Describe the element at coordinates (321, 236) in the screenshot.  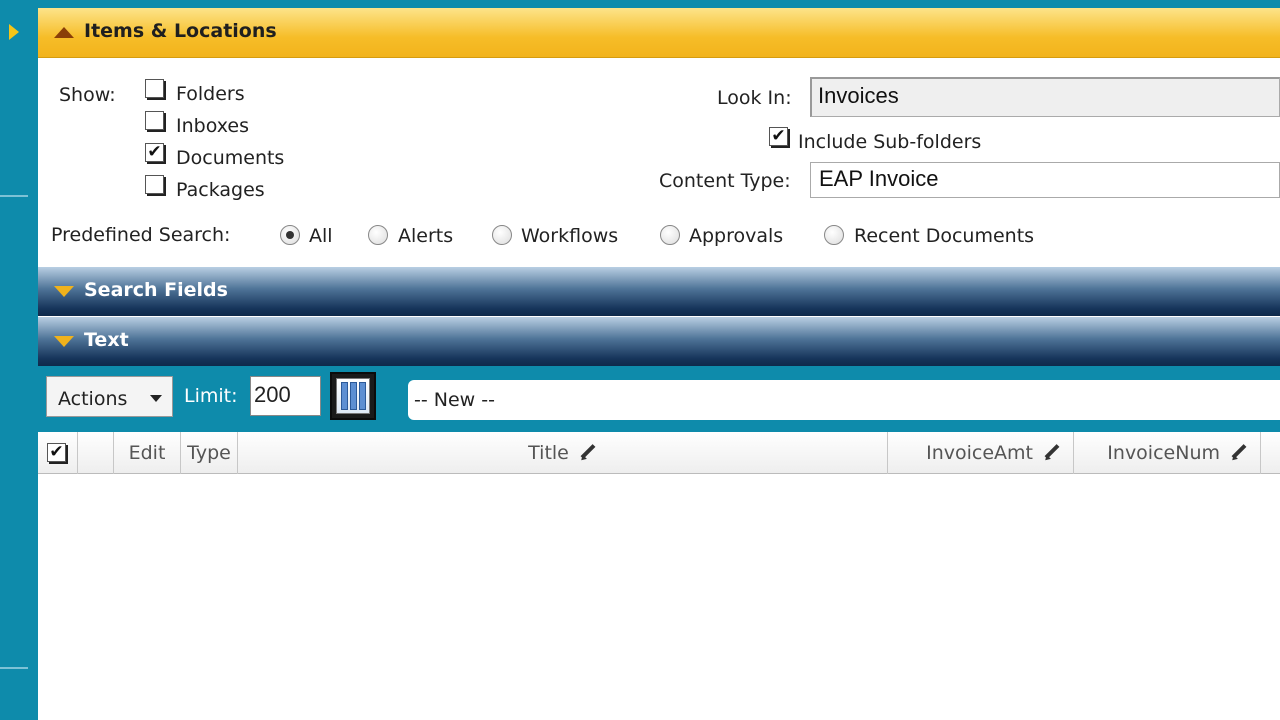
I see `radio-all-label: All` at that location.